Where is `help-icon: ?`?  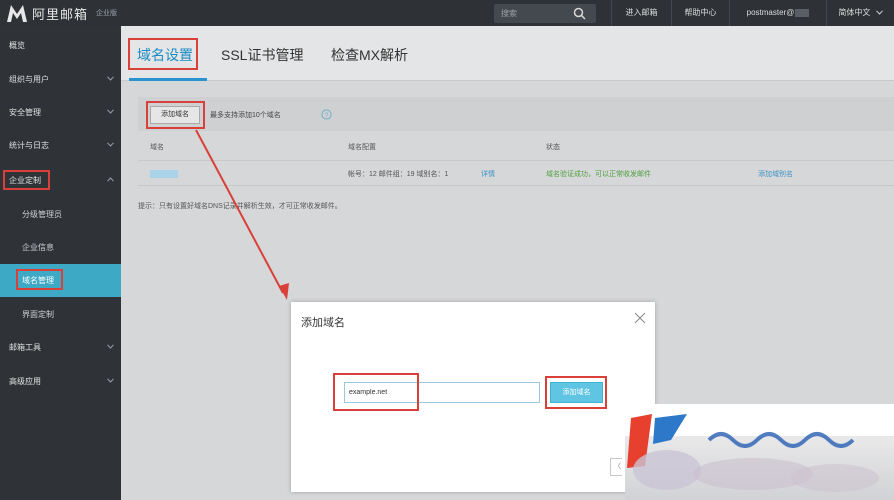
help-icon: ? is located at coordinates (326, 114).